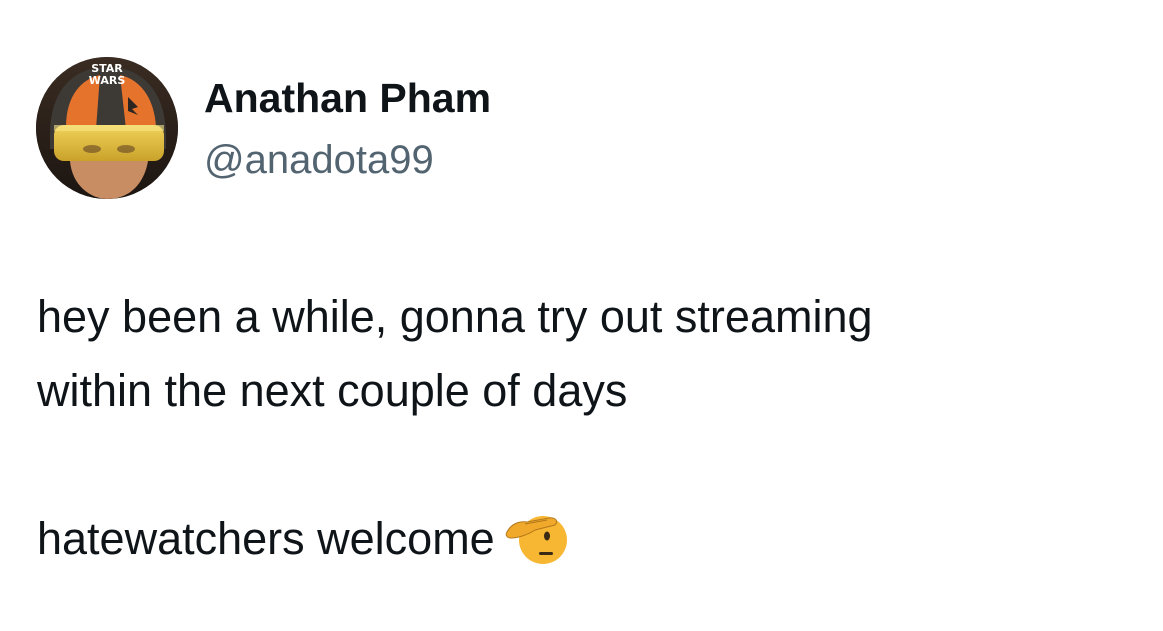 Image resolution: width=1163 pixels, height=631 pixels. Describe the element at coordinates (266, 538) in the screenshot. I see `tweet-text-segment: hatewatchers welcome` at that location.